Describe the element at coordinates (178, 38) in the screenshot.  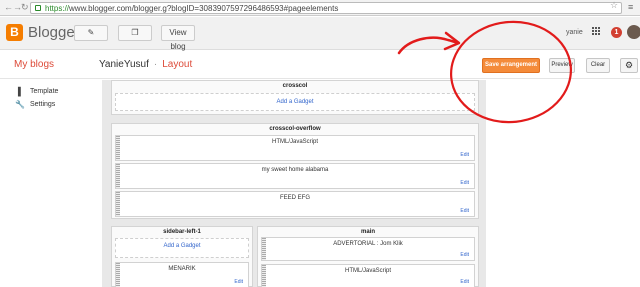
I see `view-blog-button: View blog` at that location.